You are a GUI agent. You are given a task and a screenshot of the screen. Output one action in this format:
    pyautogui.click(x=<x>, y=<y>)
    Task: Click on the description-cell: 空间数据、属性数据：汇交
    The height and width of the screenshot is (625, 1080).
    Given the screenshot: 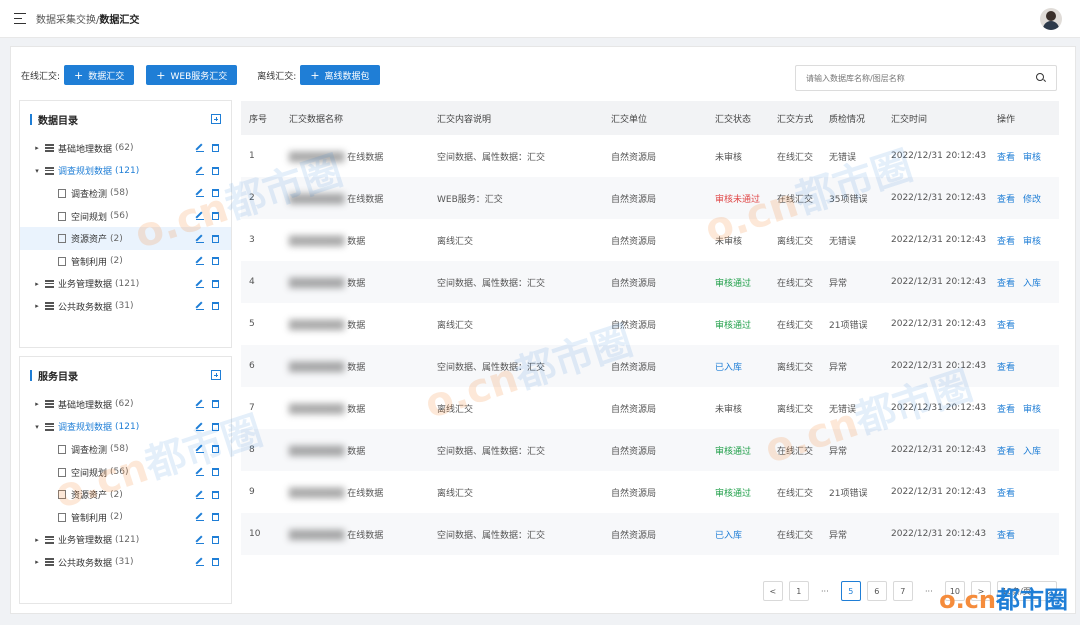 What is the action you would take?
    pyautogui.click(x=491, y=157)
    